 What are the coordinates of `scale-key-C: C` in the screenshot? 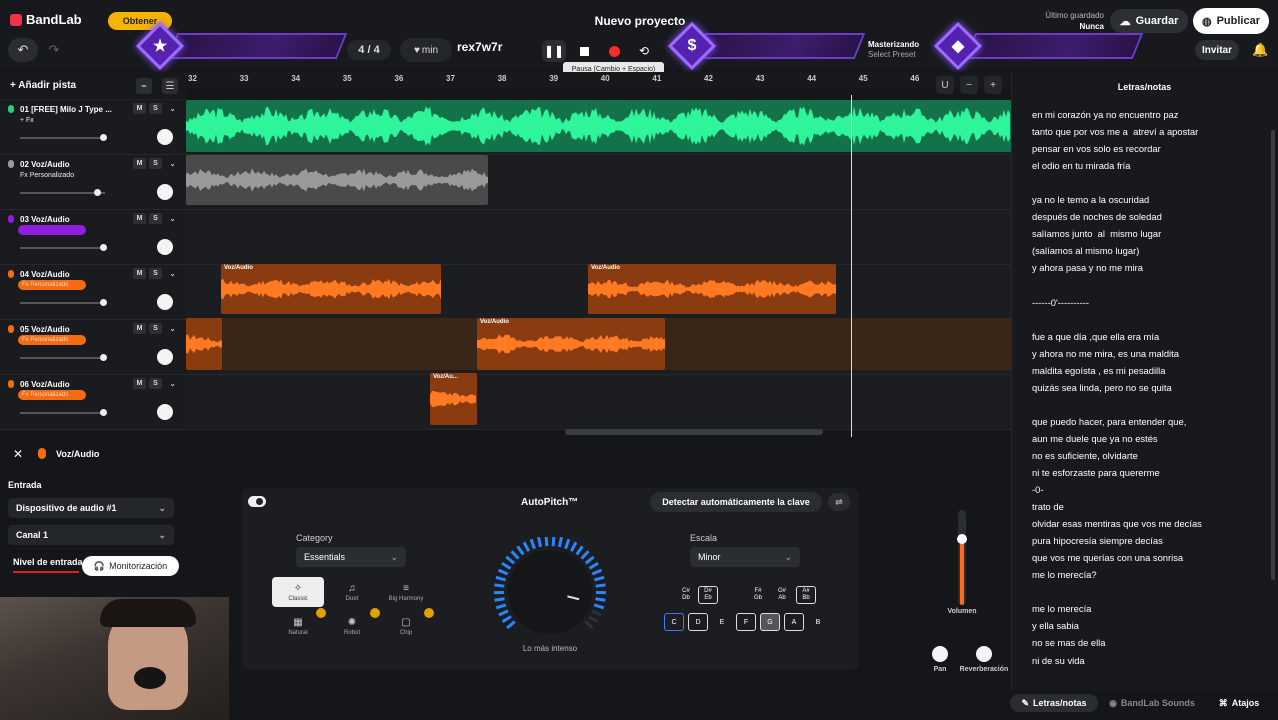 It's located at (674, 622).